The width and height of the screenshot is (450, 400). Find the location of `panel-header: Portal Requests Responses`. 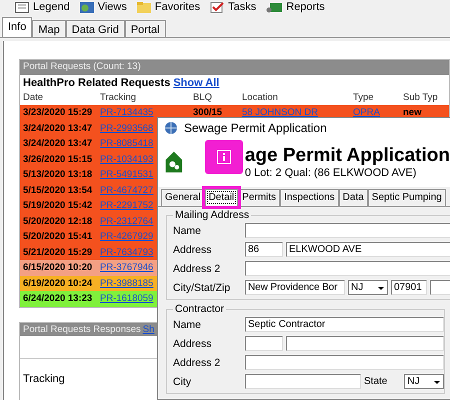

panel-header: Portal Requests Responses is located at coordinates (82, 329).